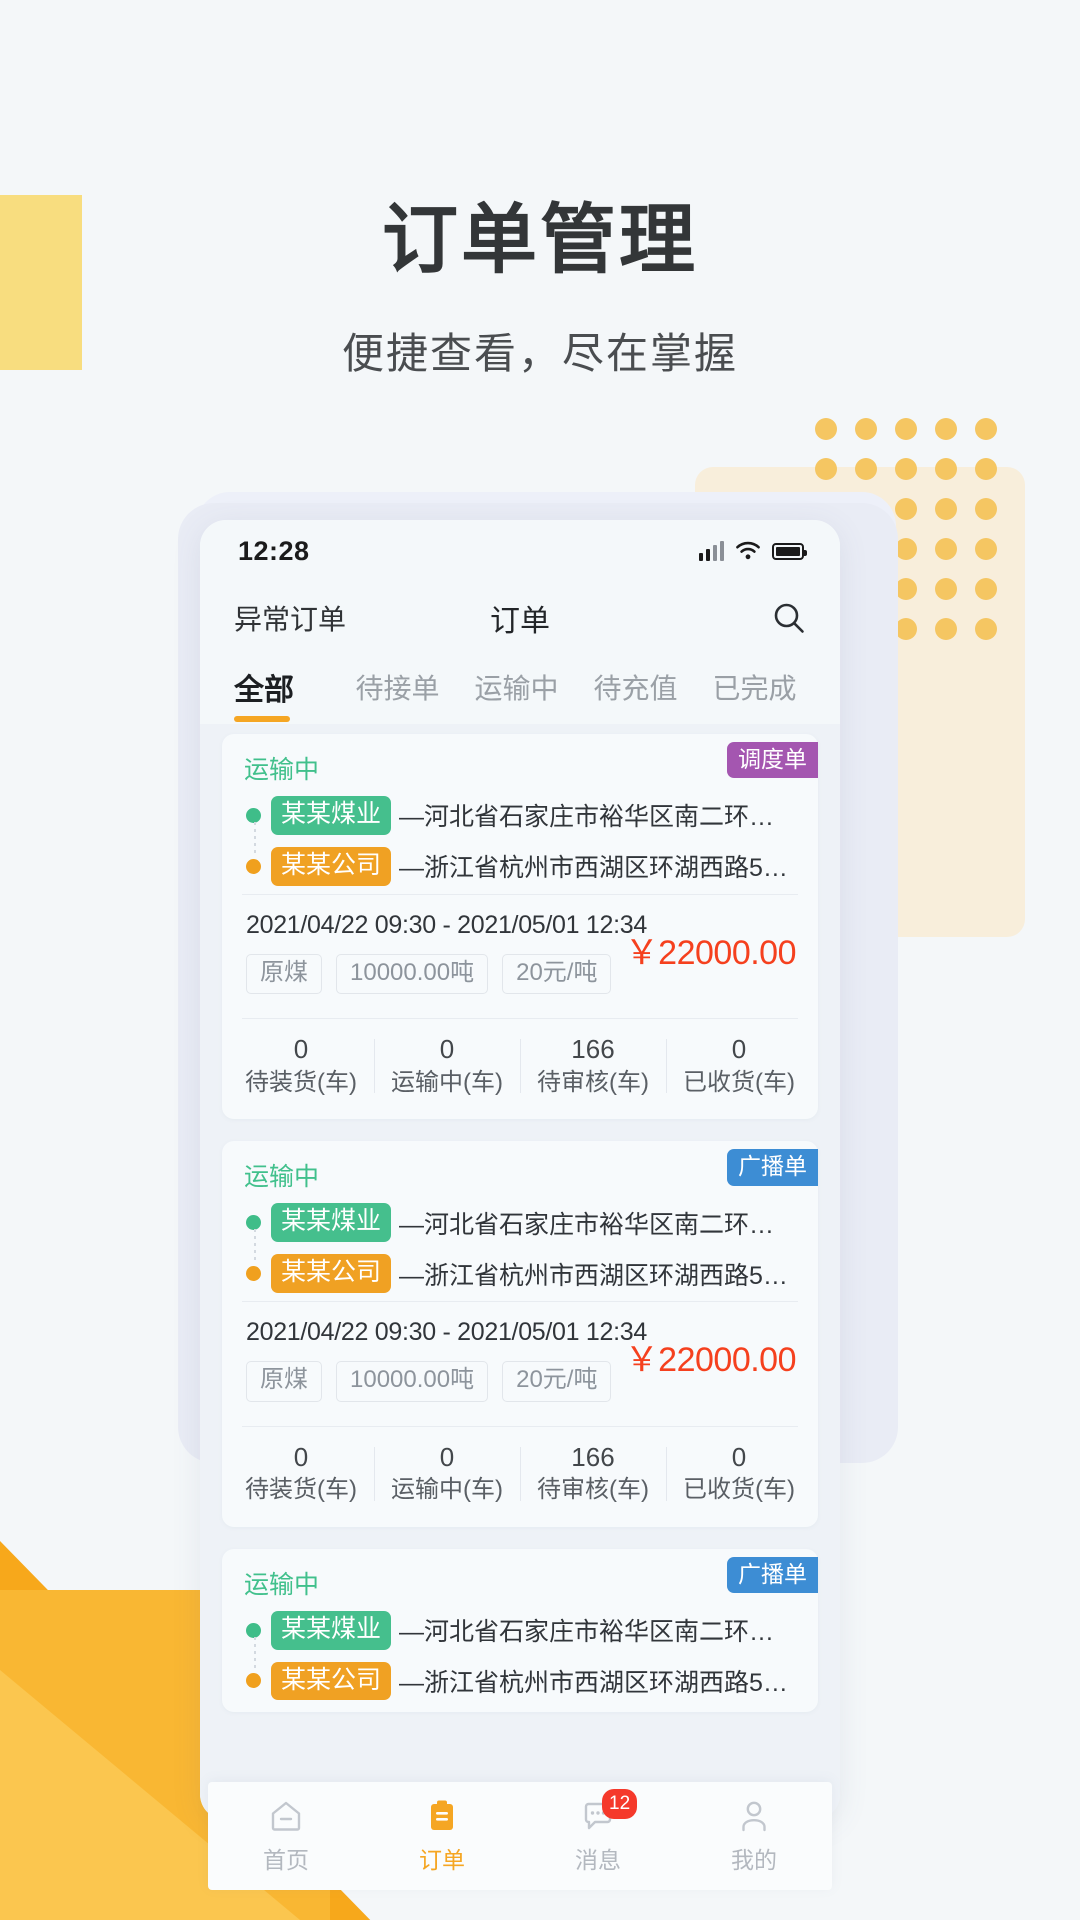  I want to click on bottom-tab-bar: 首页 订单 12 消息 我的, so click(520, 1836).